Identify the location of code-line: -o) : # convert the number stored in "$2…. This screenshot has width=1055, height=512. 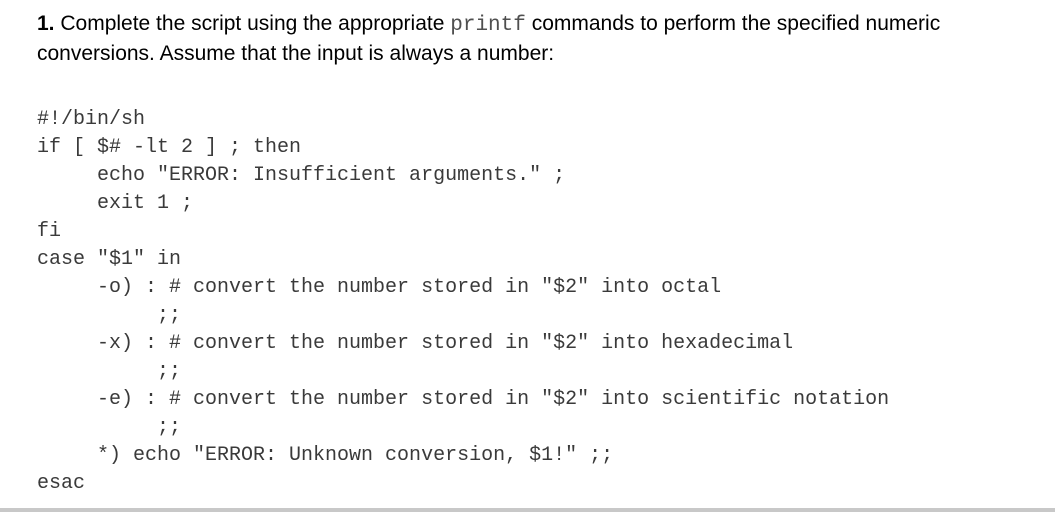
(379, 287).